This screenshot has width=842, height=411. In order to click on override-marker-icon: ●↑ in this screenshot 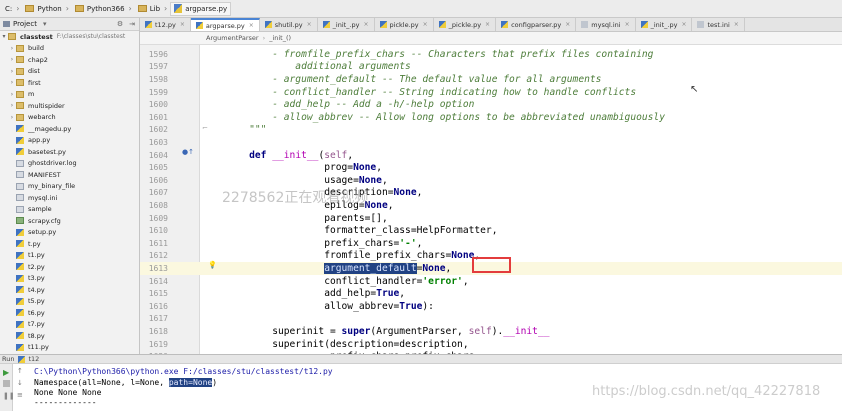, I will do `click(188, 152)`.